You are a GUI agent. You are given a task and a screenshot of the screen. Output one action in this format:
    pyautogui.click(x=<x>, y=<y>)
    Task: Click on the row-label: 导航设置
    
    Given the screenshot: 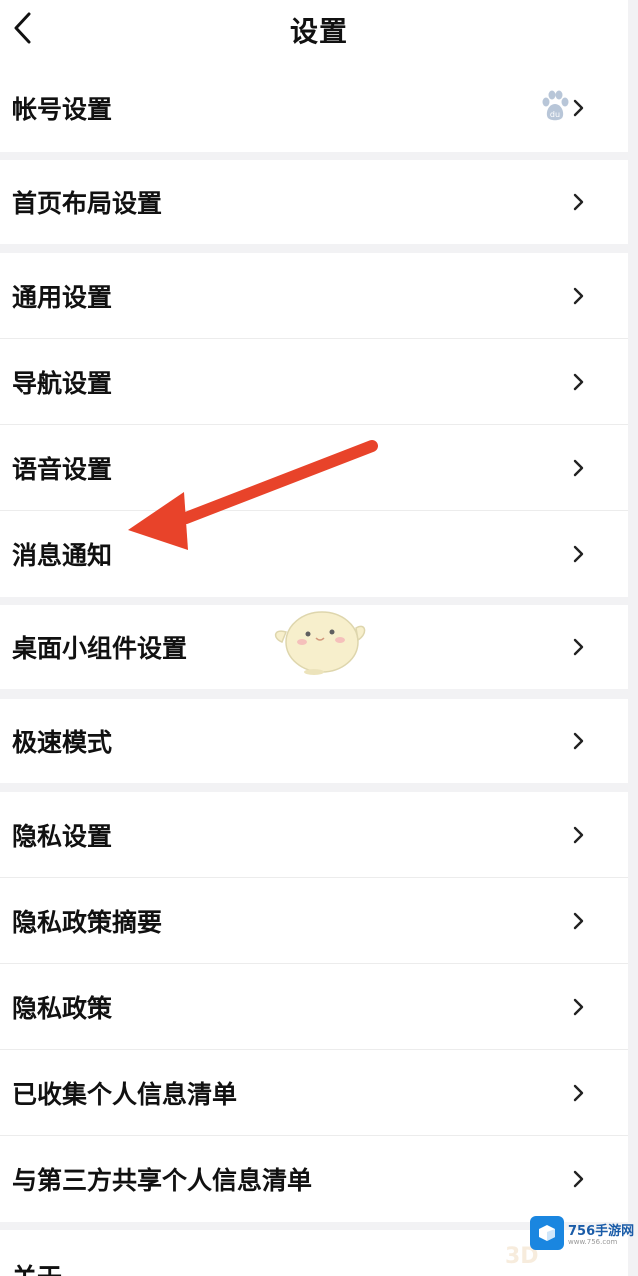 What is the action you would take?
    pyautogui.click(x=62, y=383)
    